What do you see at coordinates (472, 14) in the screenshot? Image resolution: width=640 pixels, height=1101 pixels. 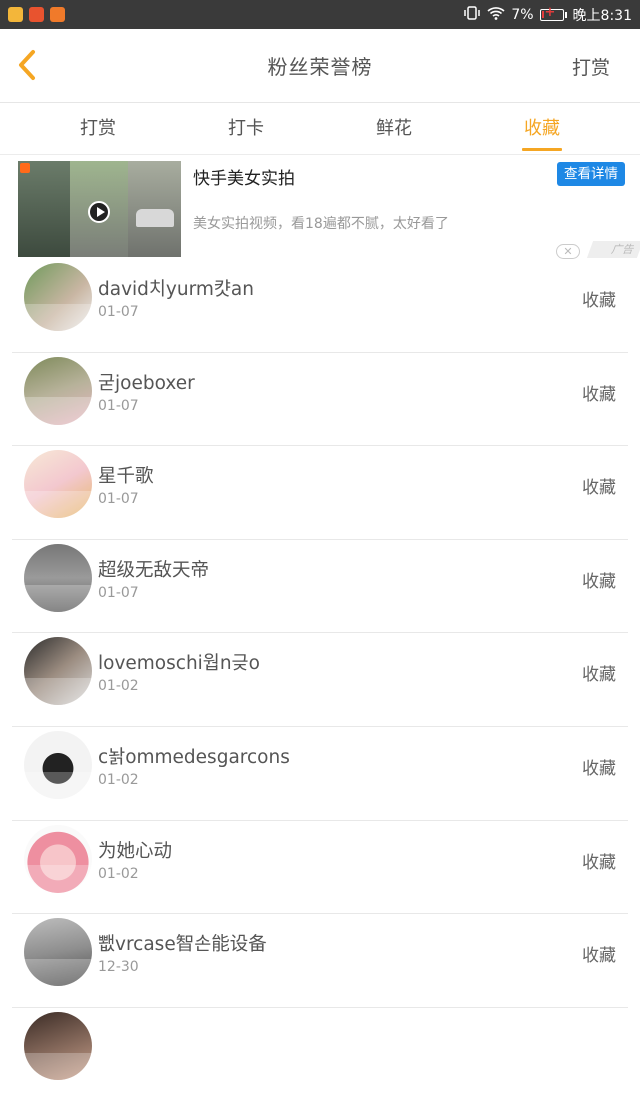 I see `vibrate-icon` at bounding box center [472, 14].